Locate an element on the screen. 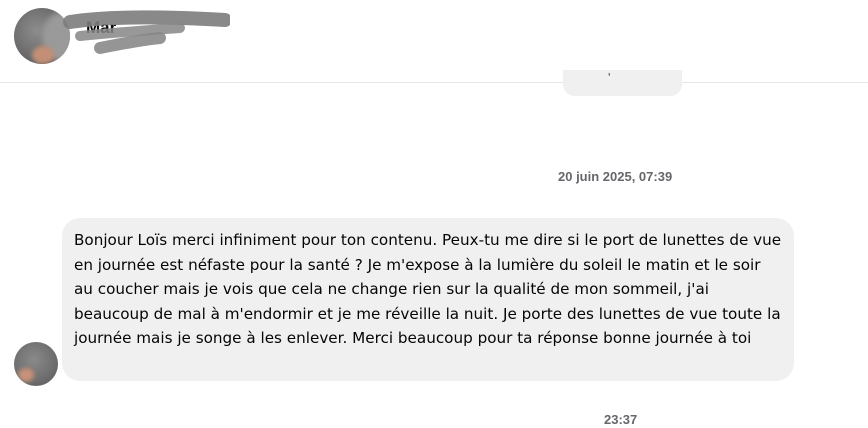  message-timestamp: 20 juin 2025, 07:39 is located at coordinates (615, 176).